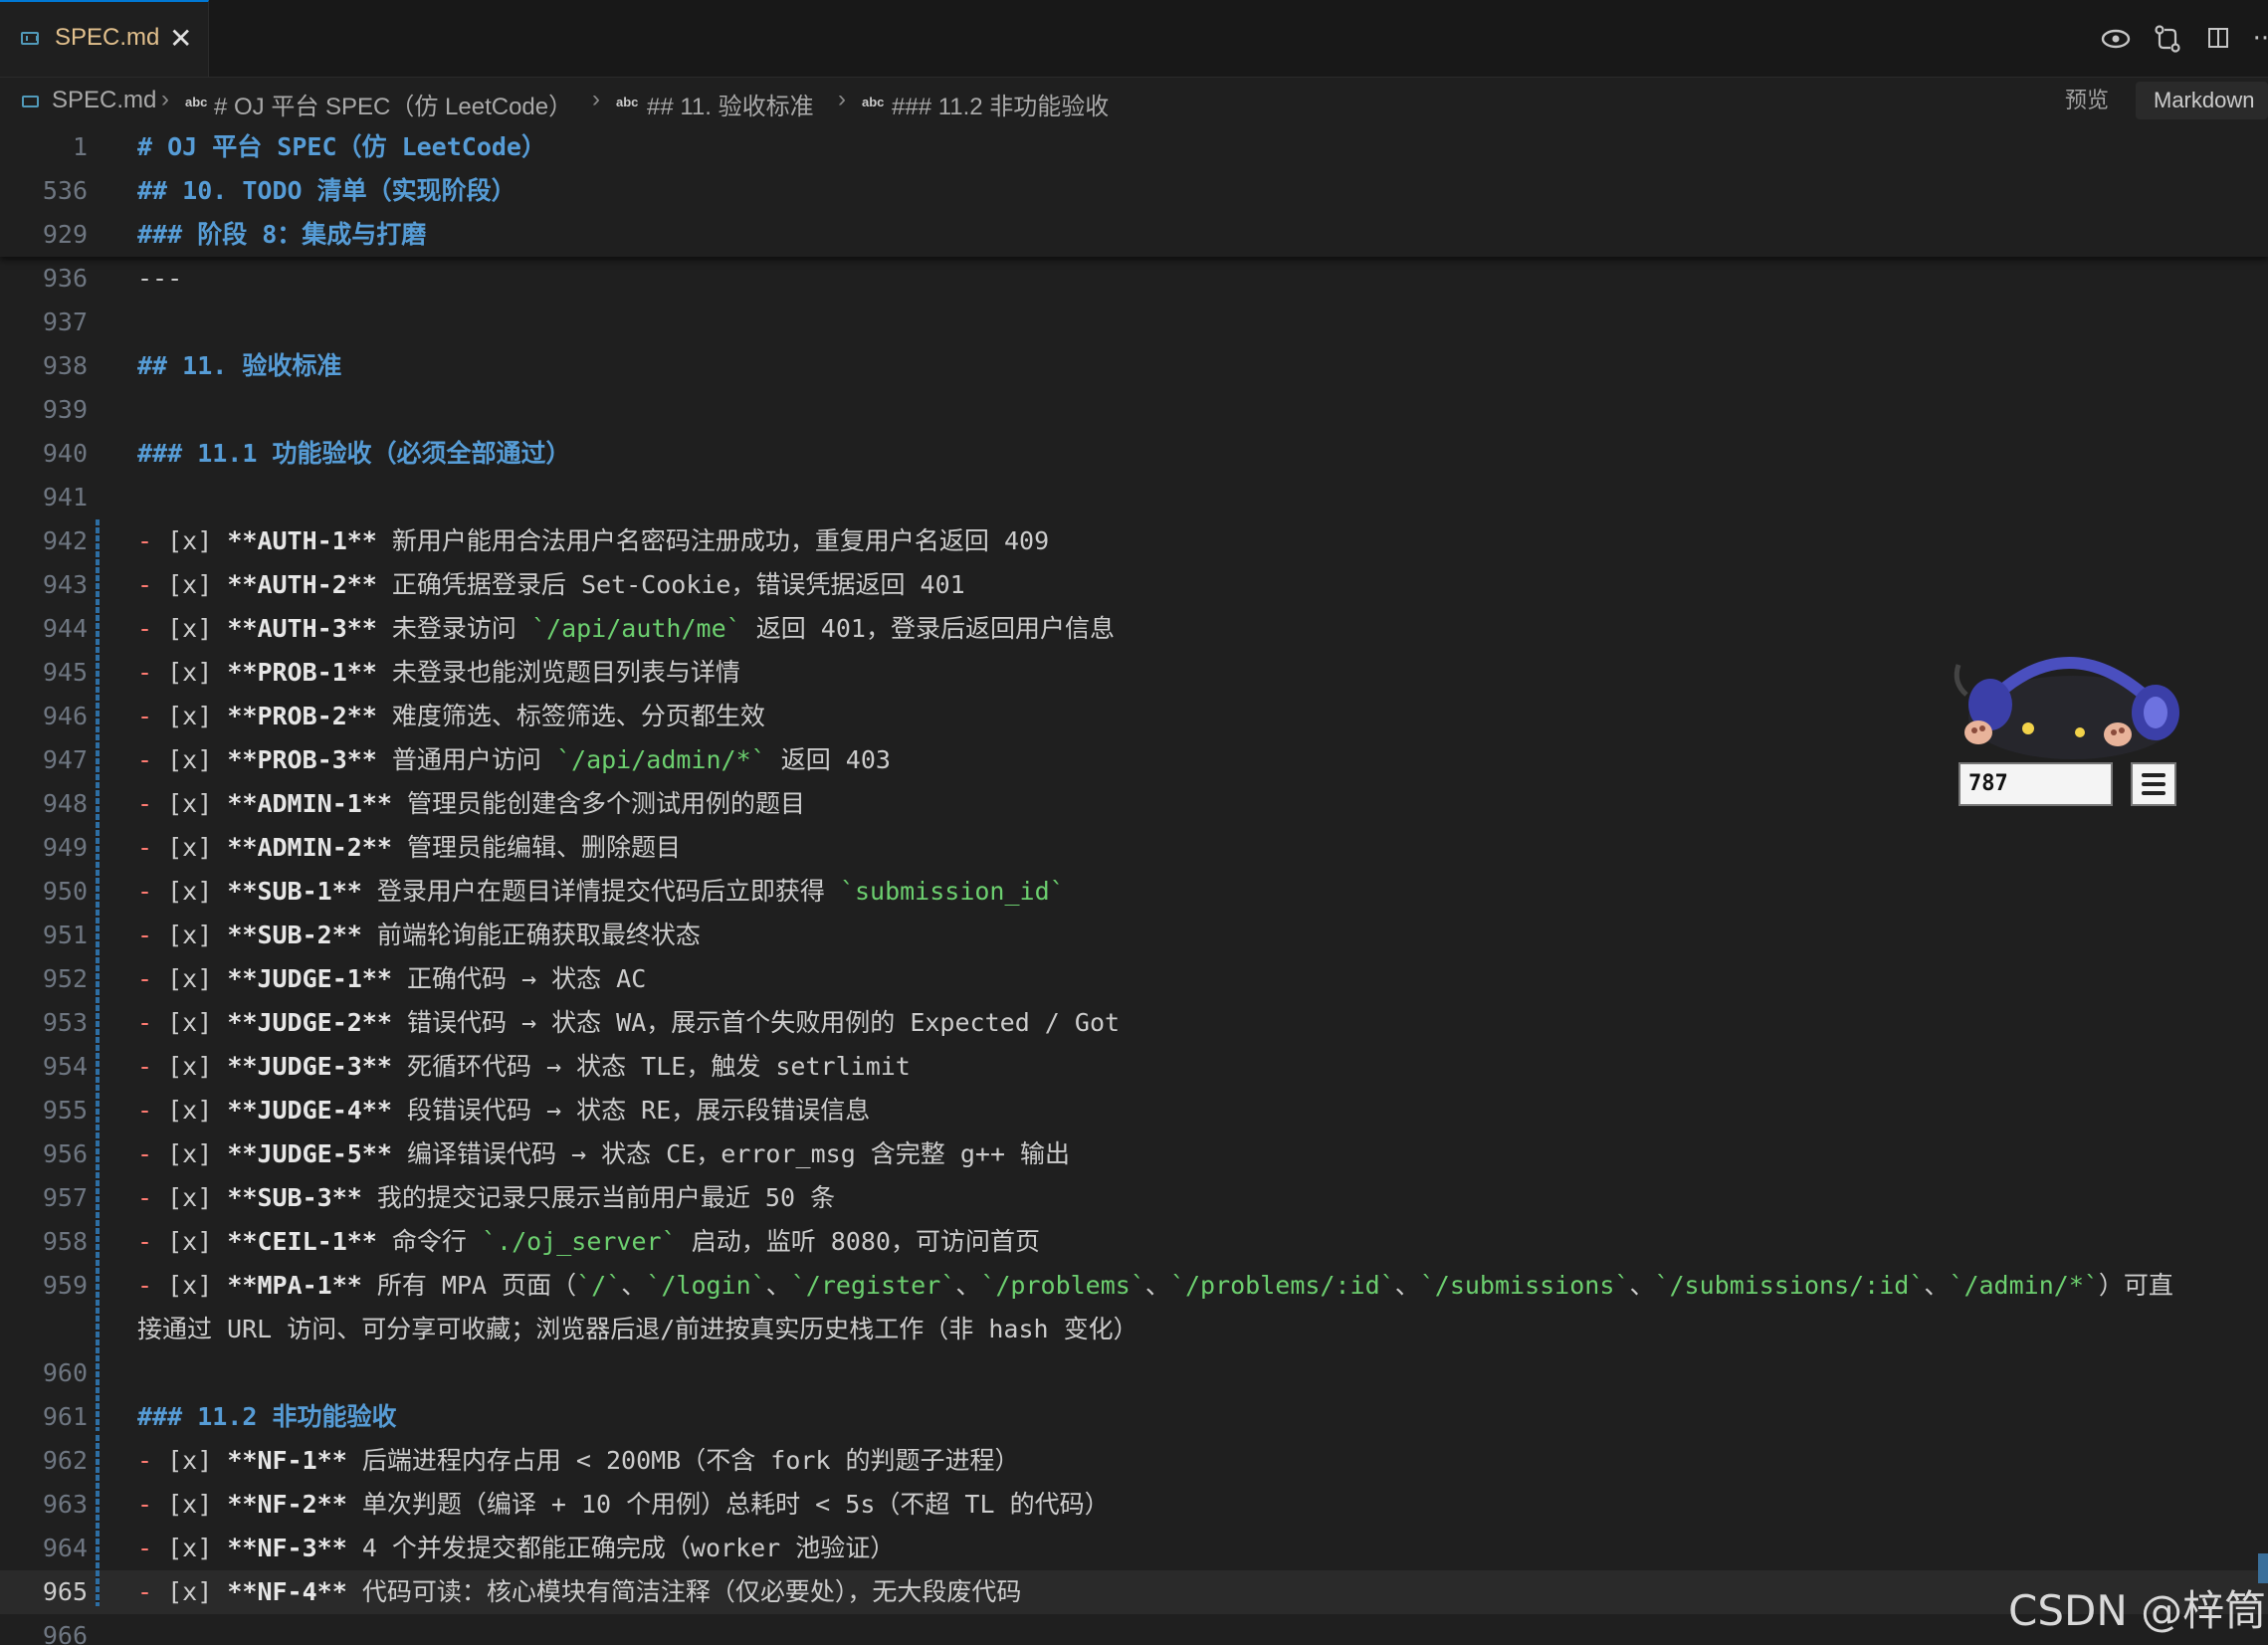 The width and height of the screenshot is (2268, 1645). I want to click on requirement-id: **JUDGE-1**, so click(309, 978).